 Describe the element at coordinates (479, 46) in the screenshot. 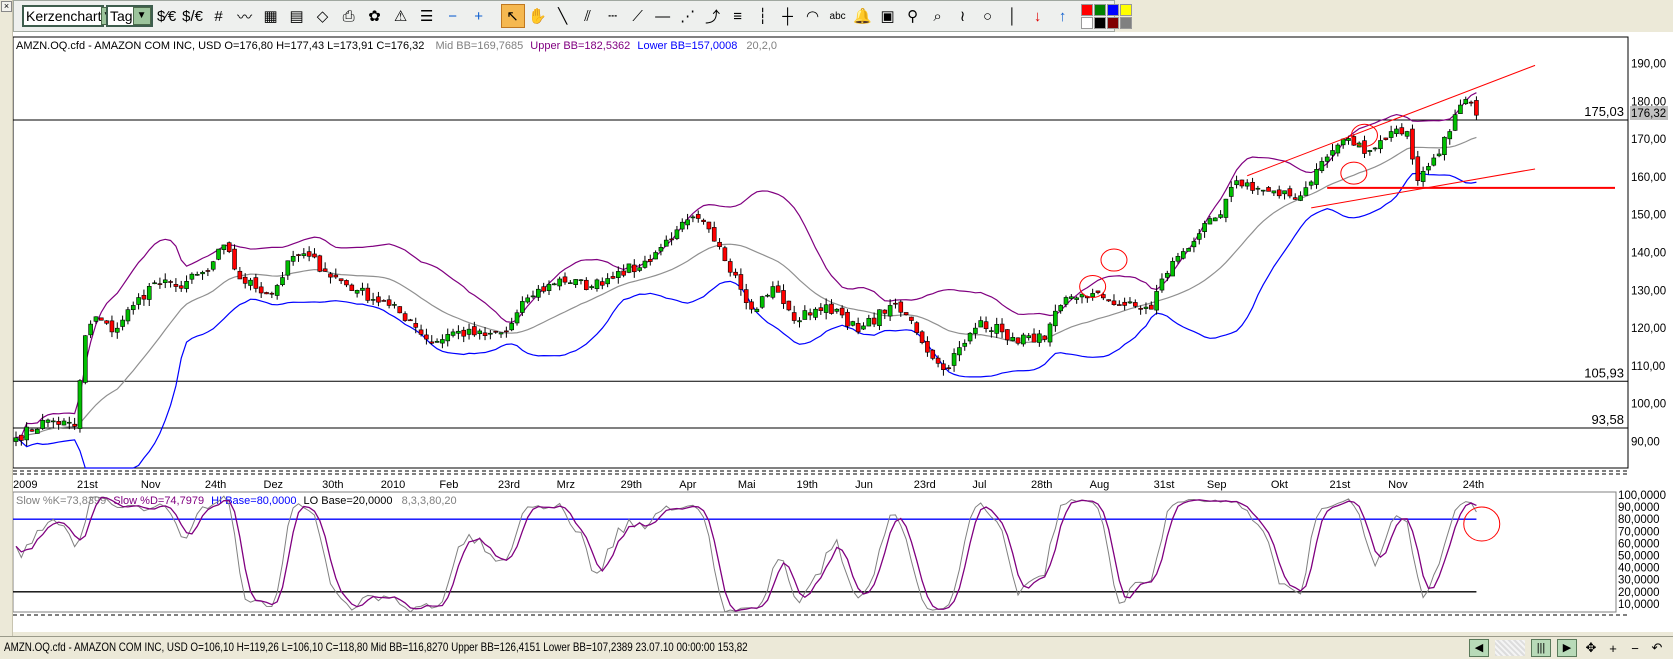

I see `mid-bb-label: Mid BB=169,7685` at that location.